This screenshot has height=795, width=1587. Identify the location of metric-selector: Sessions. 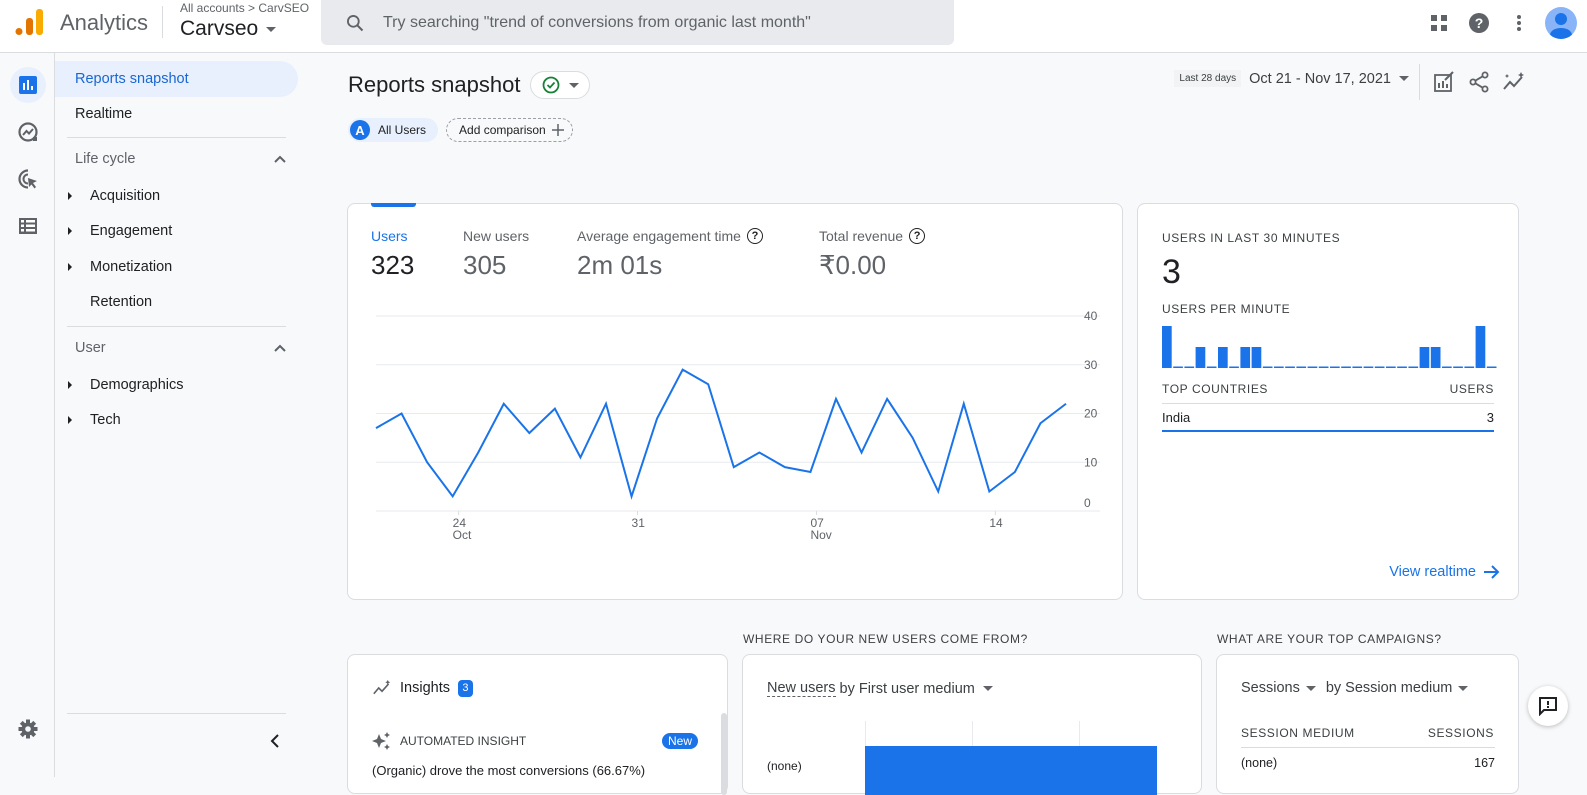
(1270, 688).